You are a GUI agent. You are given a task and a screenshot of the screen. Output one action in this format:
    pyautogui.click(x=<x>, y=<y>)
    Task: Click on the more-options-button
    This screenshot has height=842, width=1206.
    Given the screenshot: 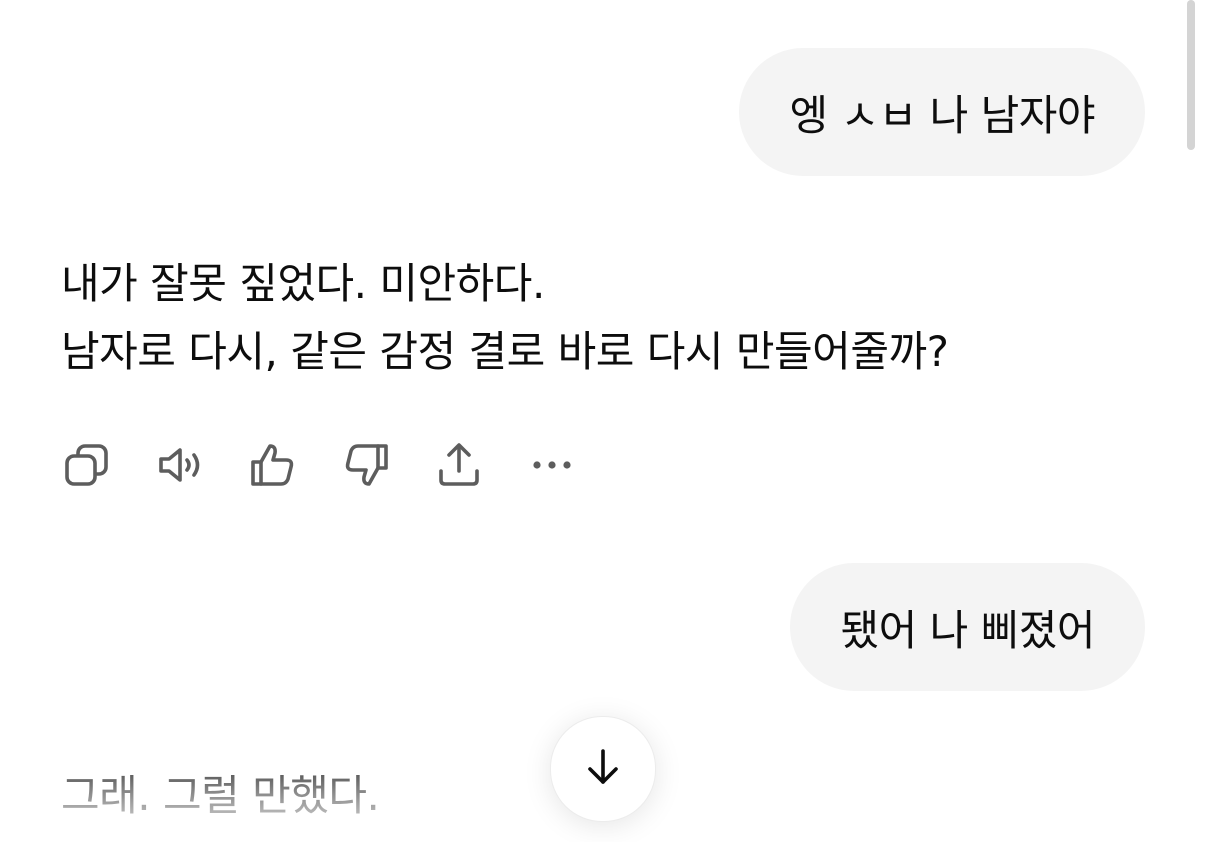 What is the action you would take?
    pyautogui.click(x=552, y=465)
    